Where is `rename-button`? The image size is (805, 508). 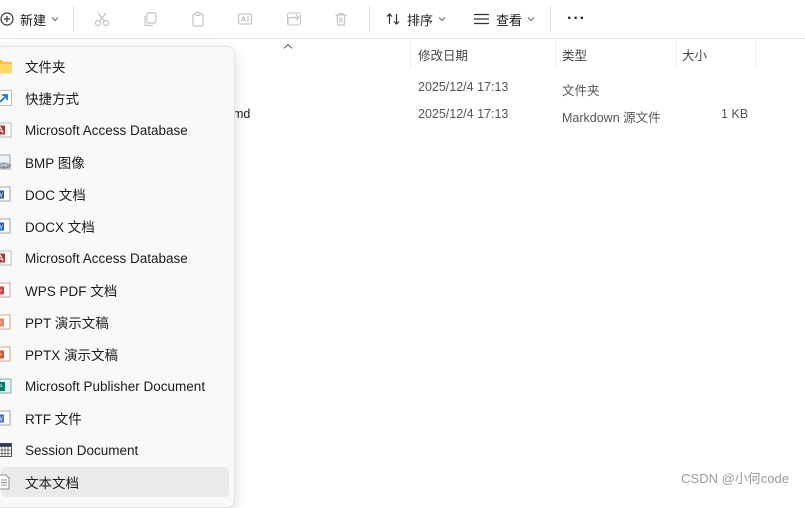
rename-button is located at coordinates (245, 19).